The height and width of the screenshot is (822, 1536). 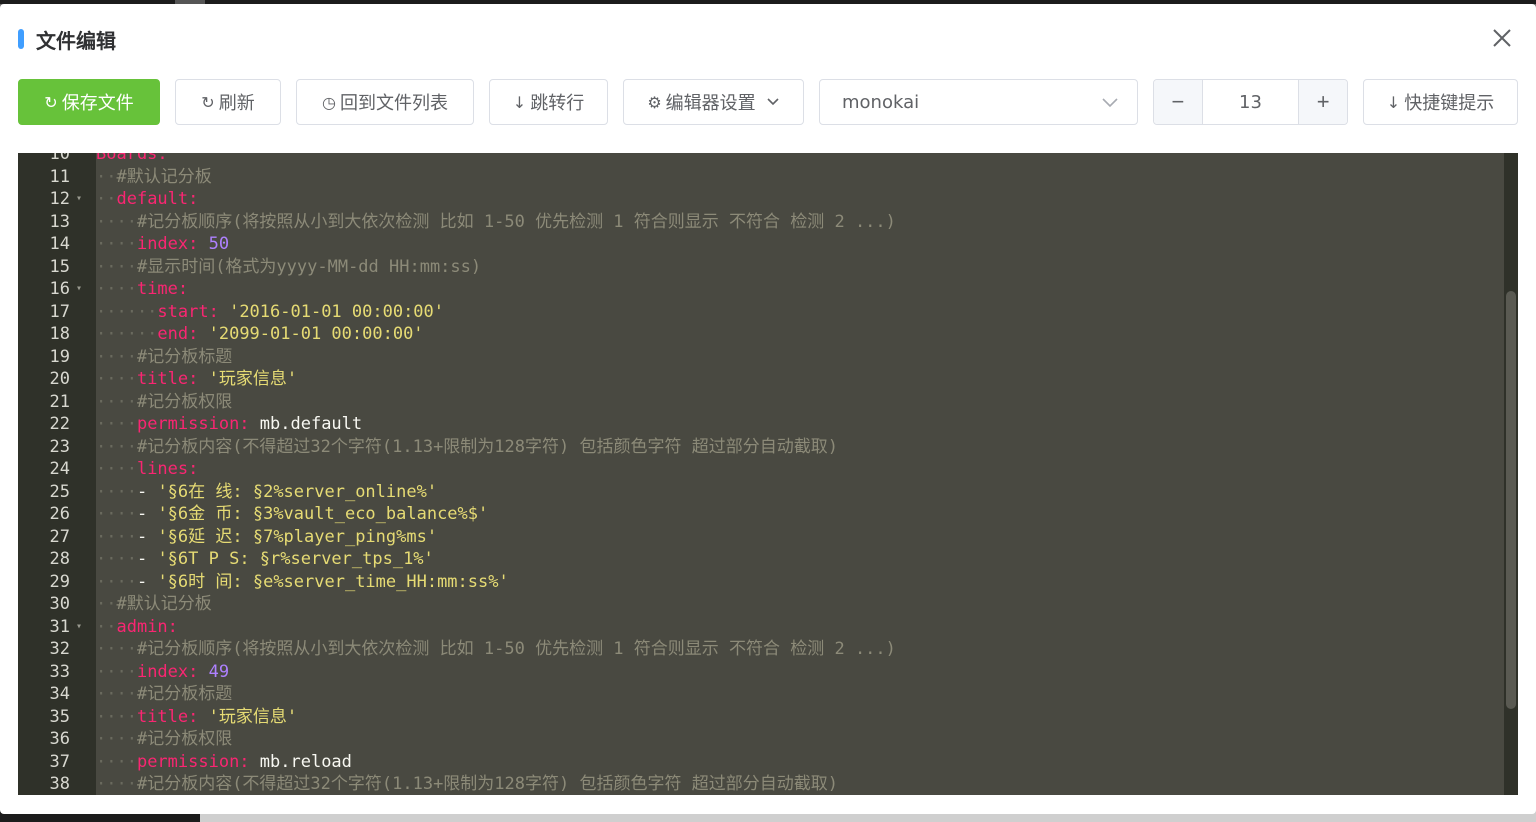 What do you see at coordinates (1502, 38) in the screenshot?
I see `close-button` at bounding box center [1502, 38].